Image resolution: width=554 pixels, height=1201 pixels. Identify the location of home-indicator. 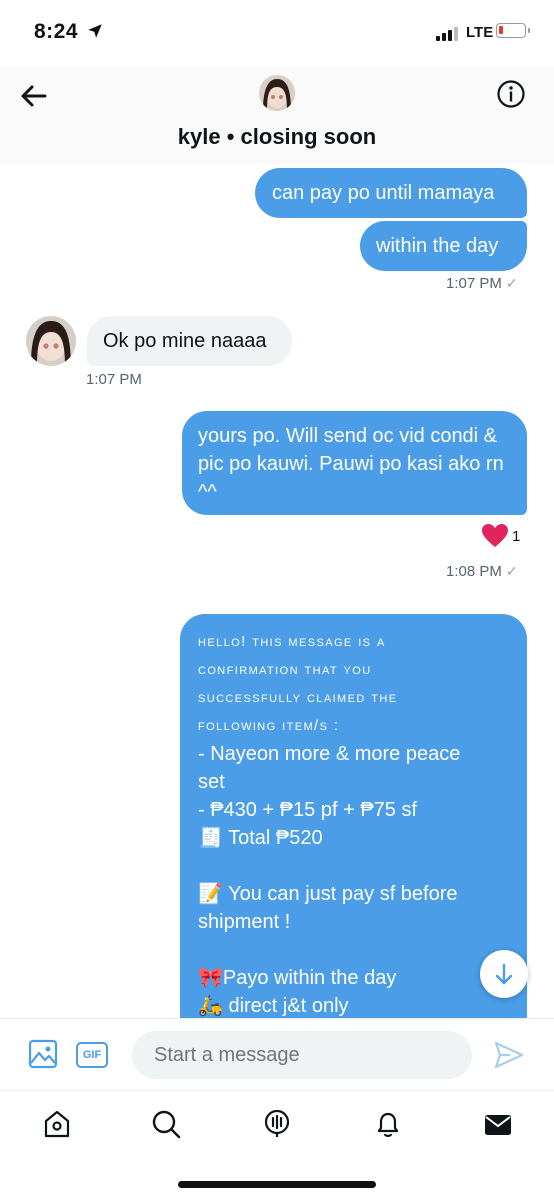
(277, 1184).